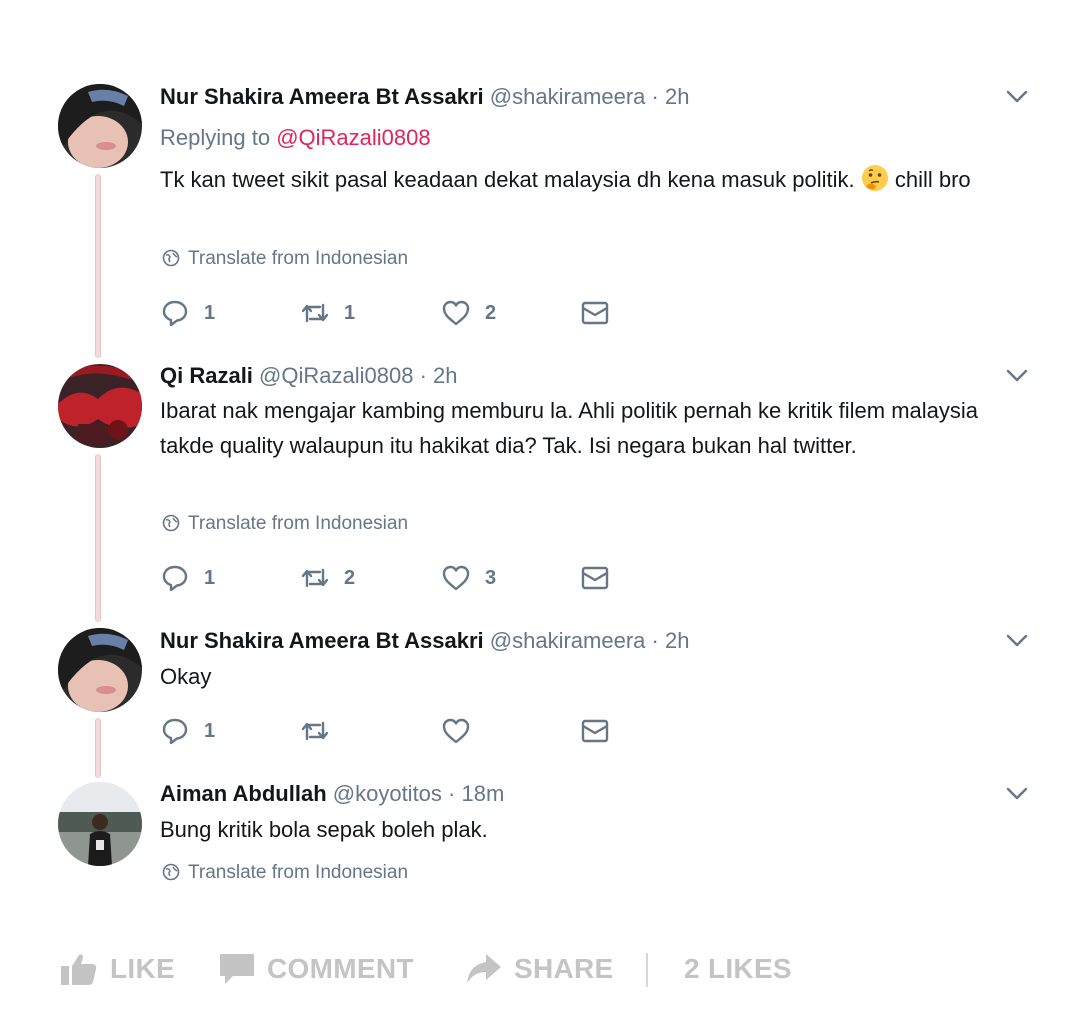 The width and height of the screenshot is (1080, 1021). Describe the element at coordinates (929, 179) in the screenshot. I see `tweet-text-part: chill bro` at that location.